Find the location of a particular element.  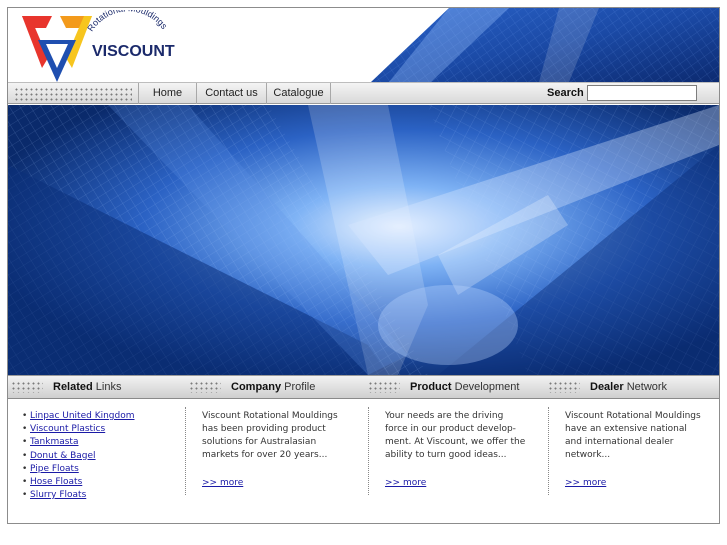

link-tankmasta: Tankmasta is located at coordinates (54, 442).